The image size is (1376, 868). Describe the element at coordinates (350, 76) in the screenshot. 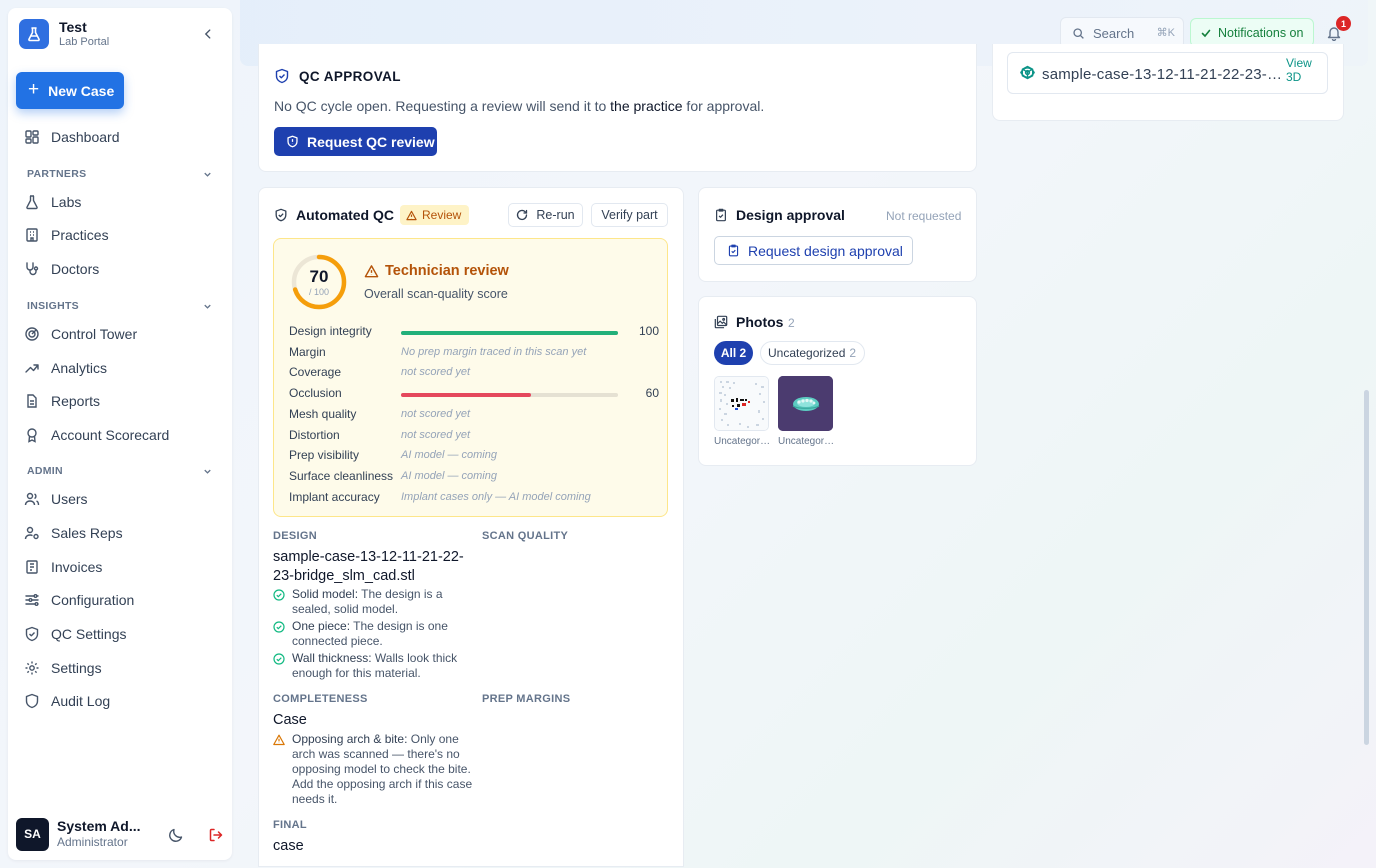

I see `qc-approval-title-text: QC APPROVAL` at that location.